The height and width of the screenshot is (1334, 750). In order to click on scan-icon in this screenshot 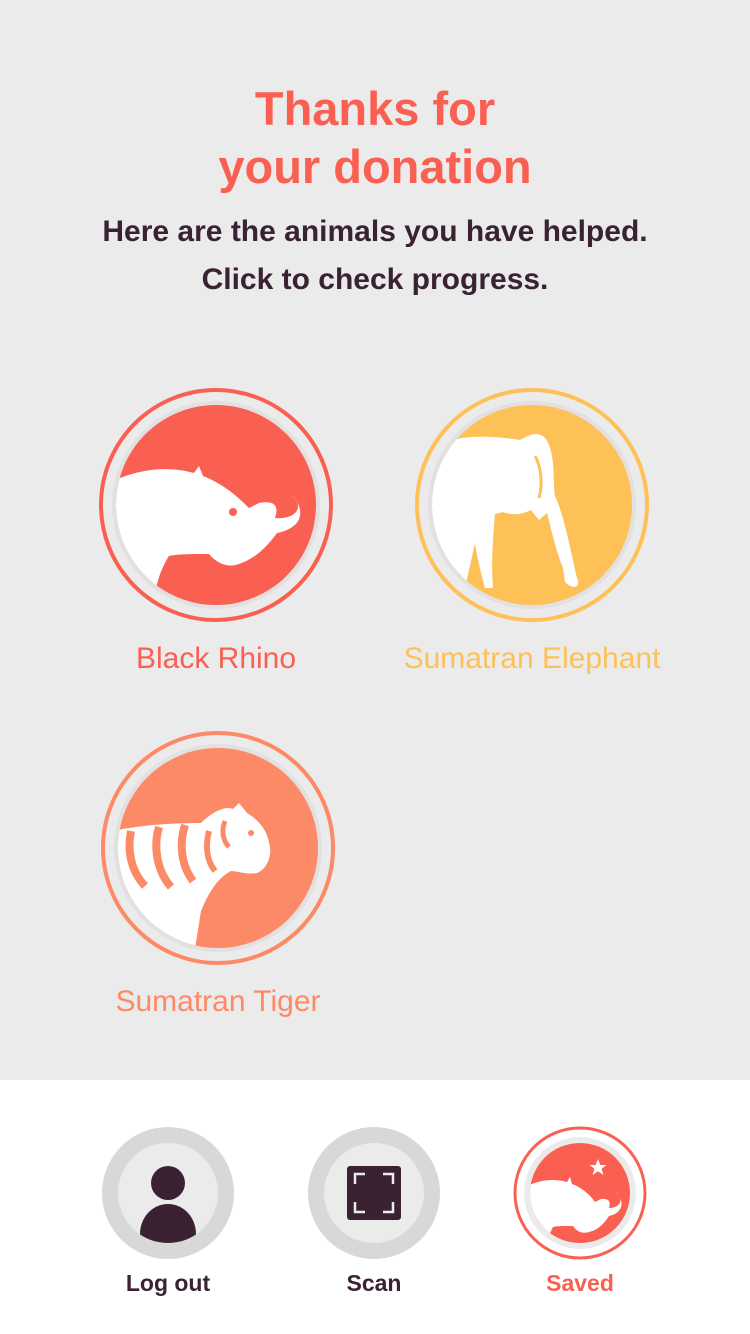, I will do `click(374, 1193)`.